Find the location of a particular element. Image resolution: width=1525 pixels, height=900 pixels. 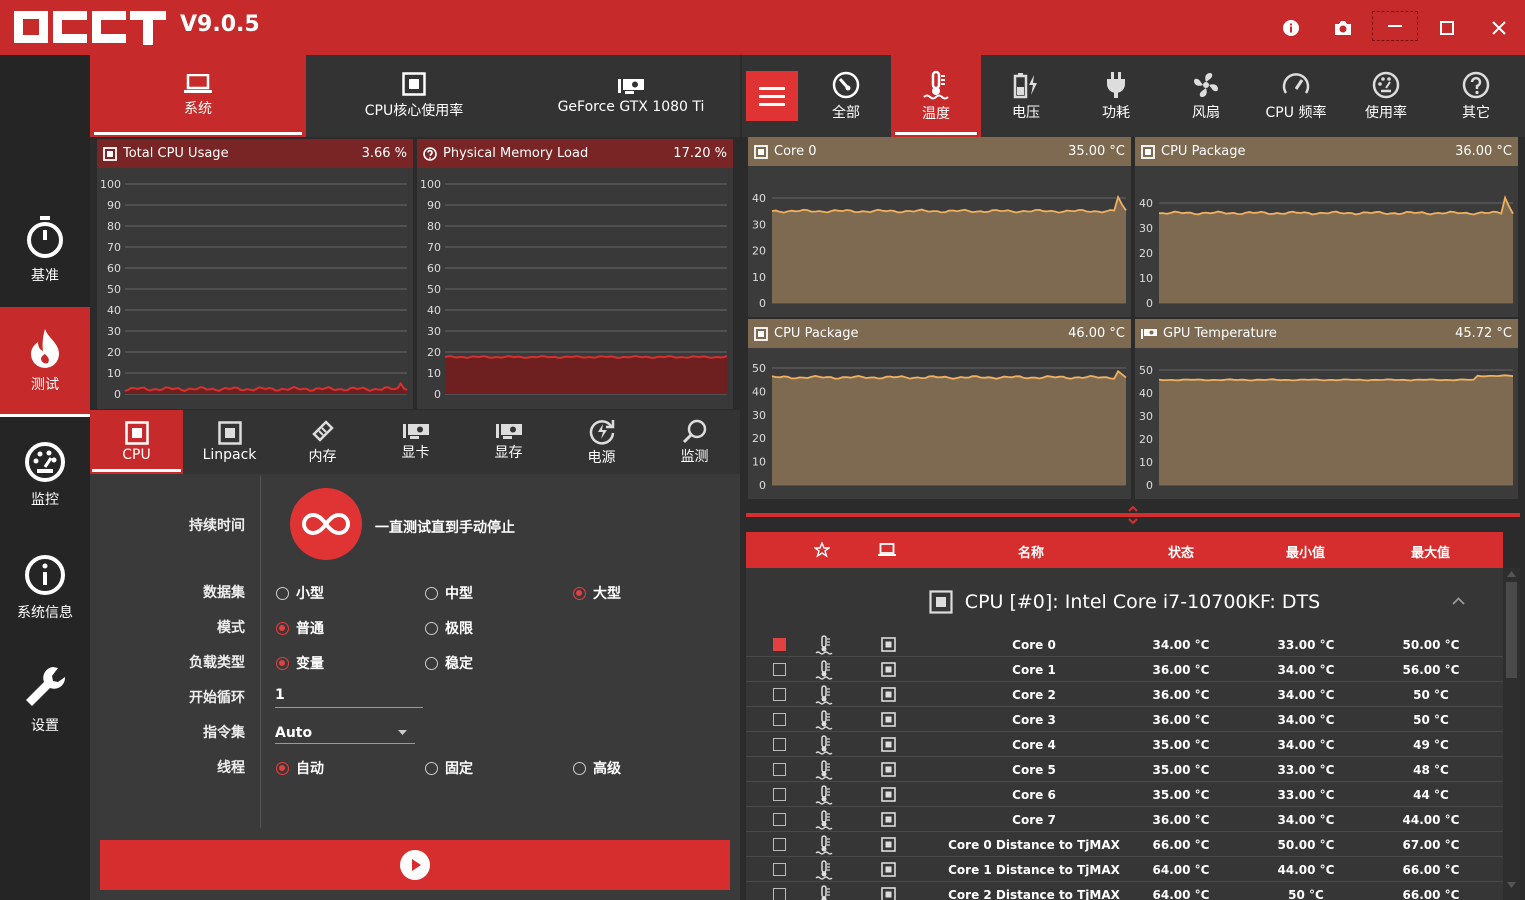

sensor-status: 64.00 °C is located at coordinates (1181, 870).